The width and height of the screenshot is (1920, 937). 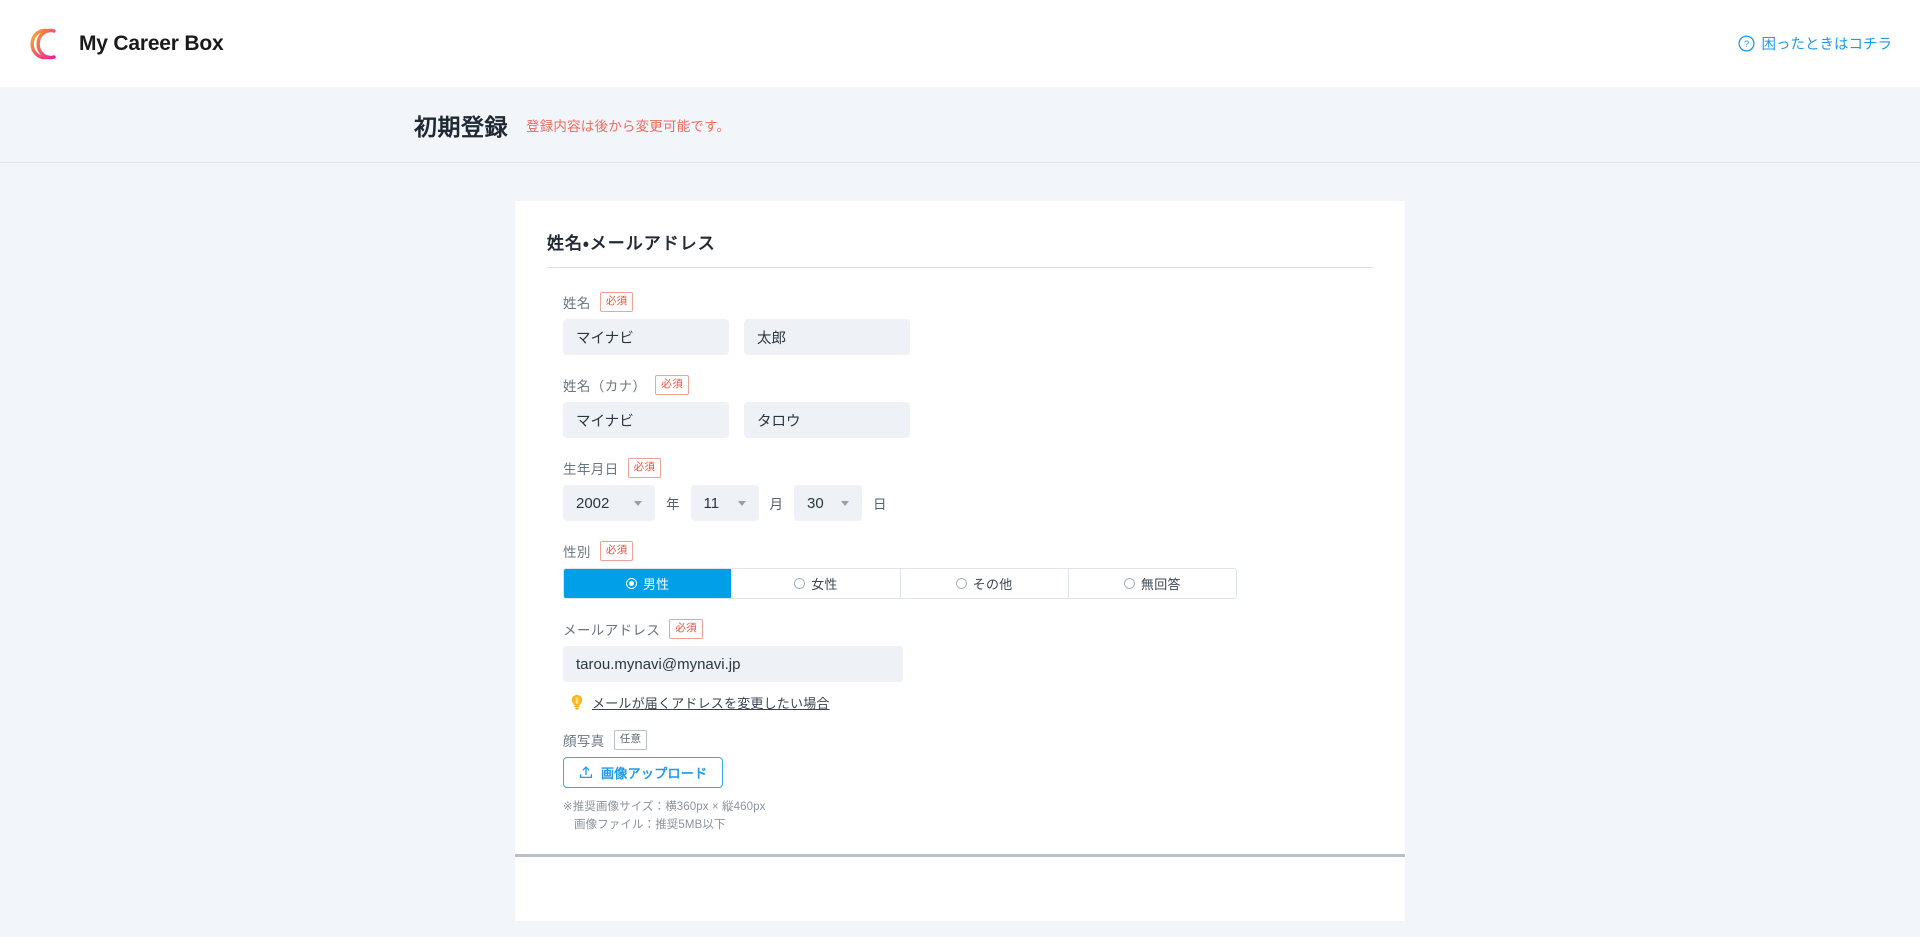 I want to click on gender-option-label: 無回答, so click(x=1160, y=584).